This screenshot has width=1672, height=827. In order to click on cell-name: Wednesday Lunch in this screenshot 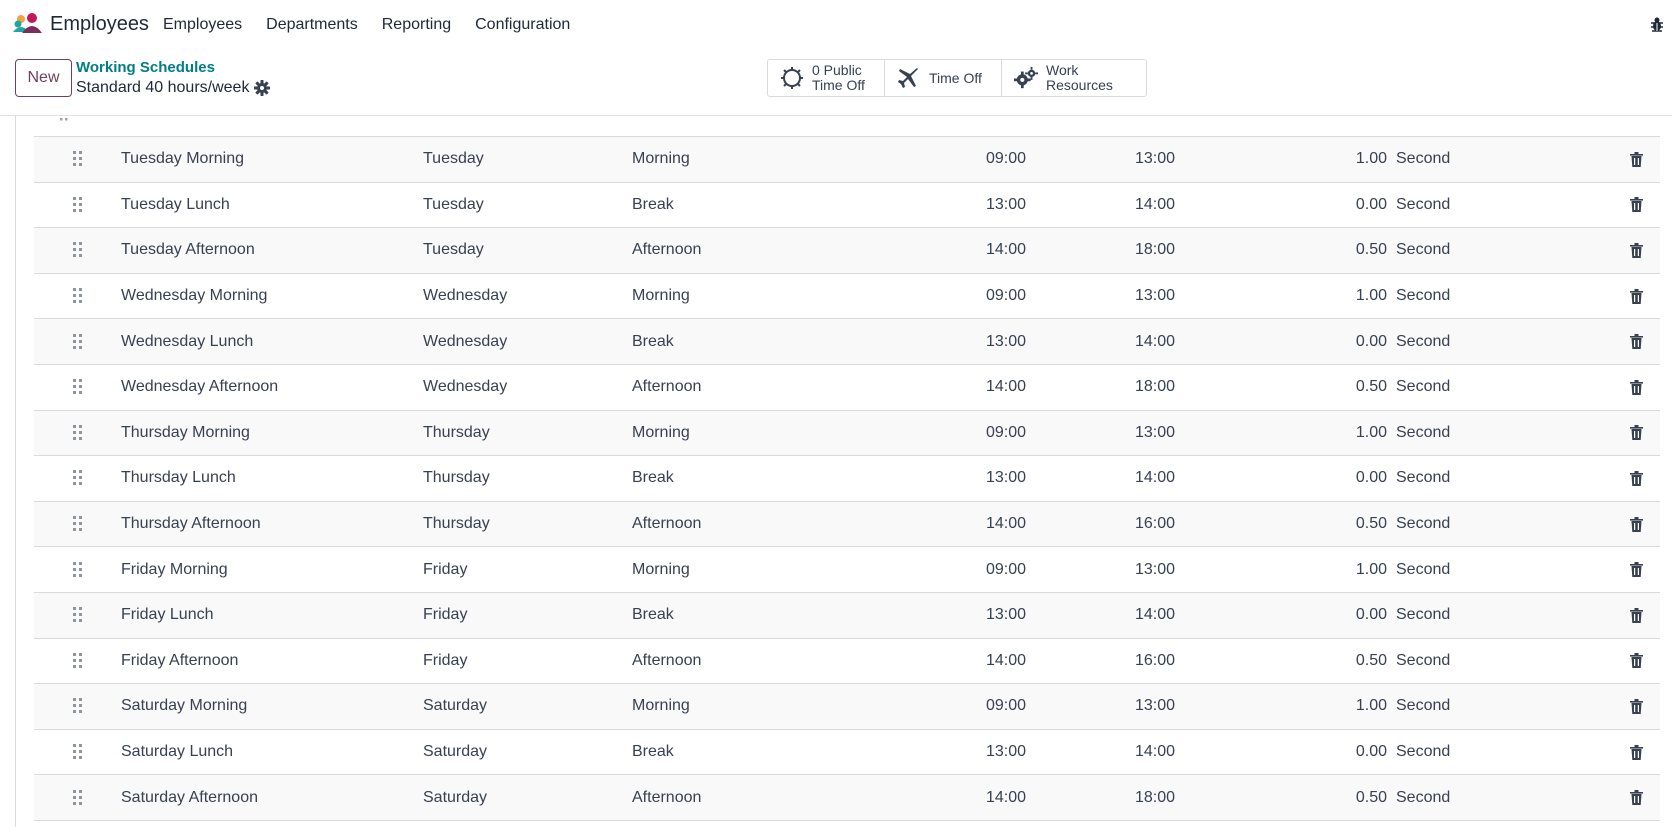, I will do `click(187, 341)`.